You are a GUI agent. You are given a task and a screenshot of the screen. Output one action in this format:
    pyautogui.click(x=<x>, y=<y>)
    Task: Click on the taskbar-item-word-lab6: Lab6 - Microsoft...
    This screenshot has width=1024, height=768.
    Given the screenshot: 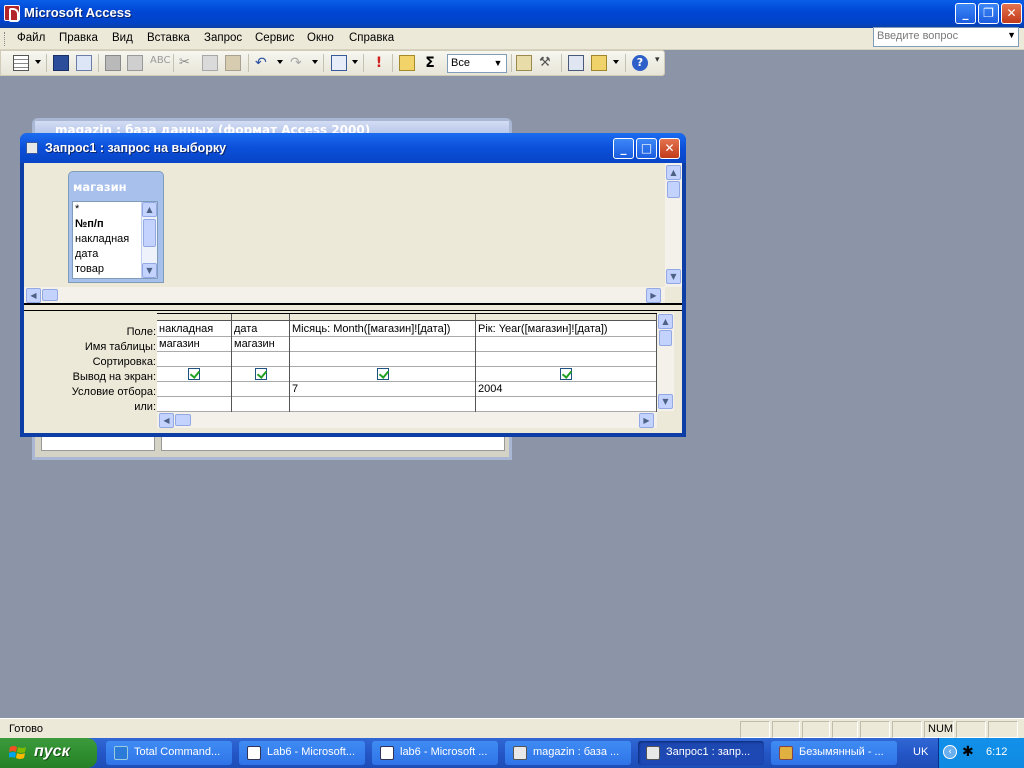 What is the action you would take?
    pyautogui.click(x=302, y=753)
    